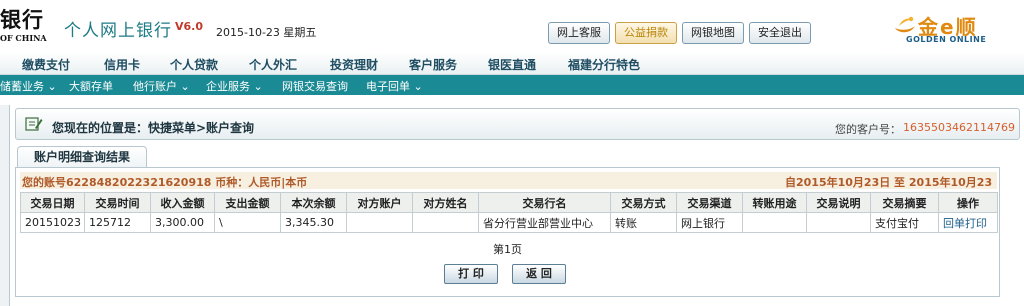 This screenshot has height=306, width=1024. Describe the element at coordinates (643, 222) in the screenshot. I see `cell-tx-method: 转账` at that location.